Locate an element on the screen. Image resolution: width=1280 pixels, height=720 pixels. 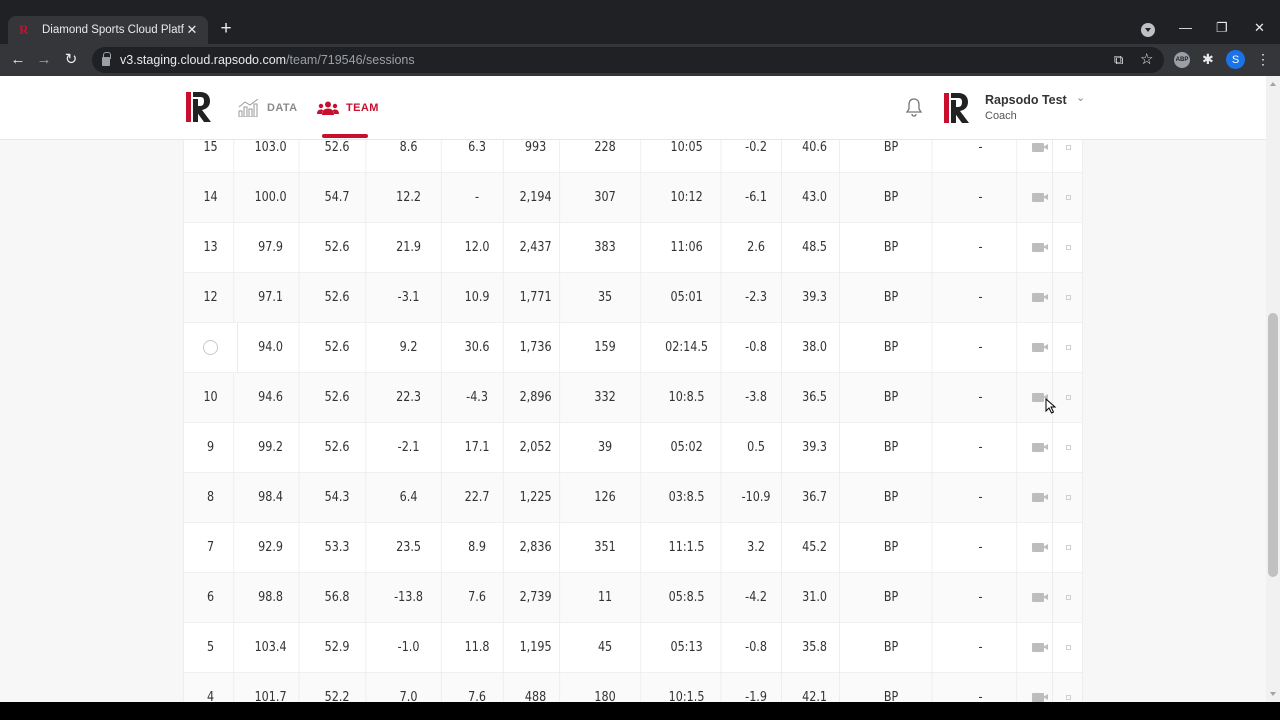
cell-col-6: 39 is located at coordinates (606, 448).